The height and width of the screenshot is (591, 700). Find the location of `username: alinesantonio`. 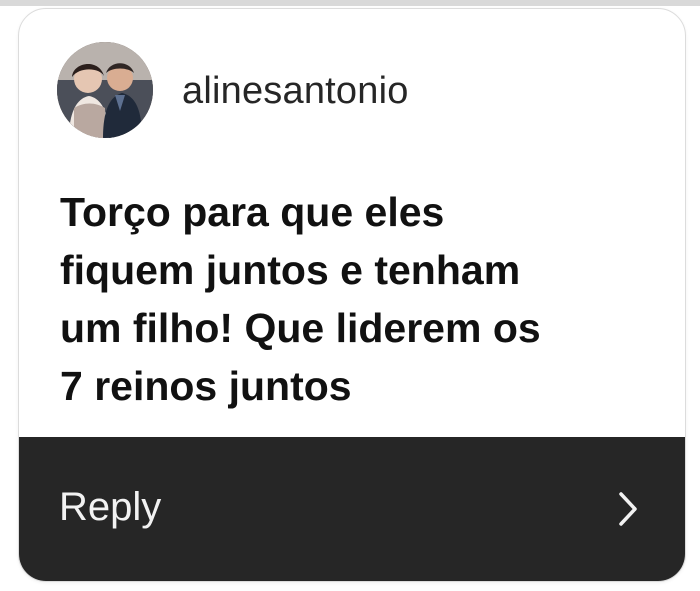

username: alinesantonio is located at coordinates (295, 91).